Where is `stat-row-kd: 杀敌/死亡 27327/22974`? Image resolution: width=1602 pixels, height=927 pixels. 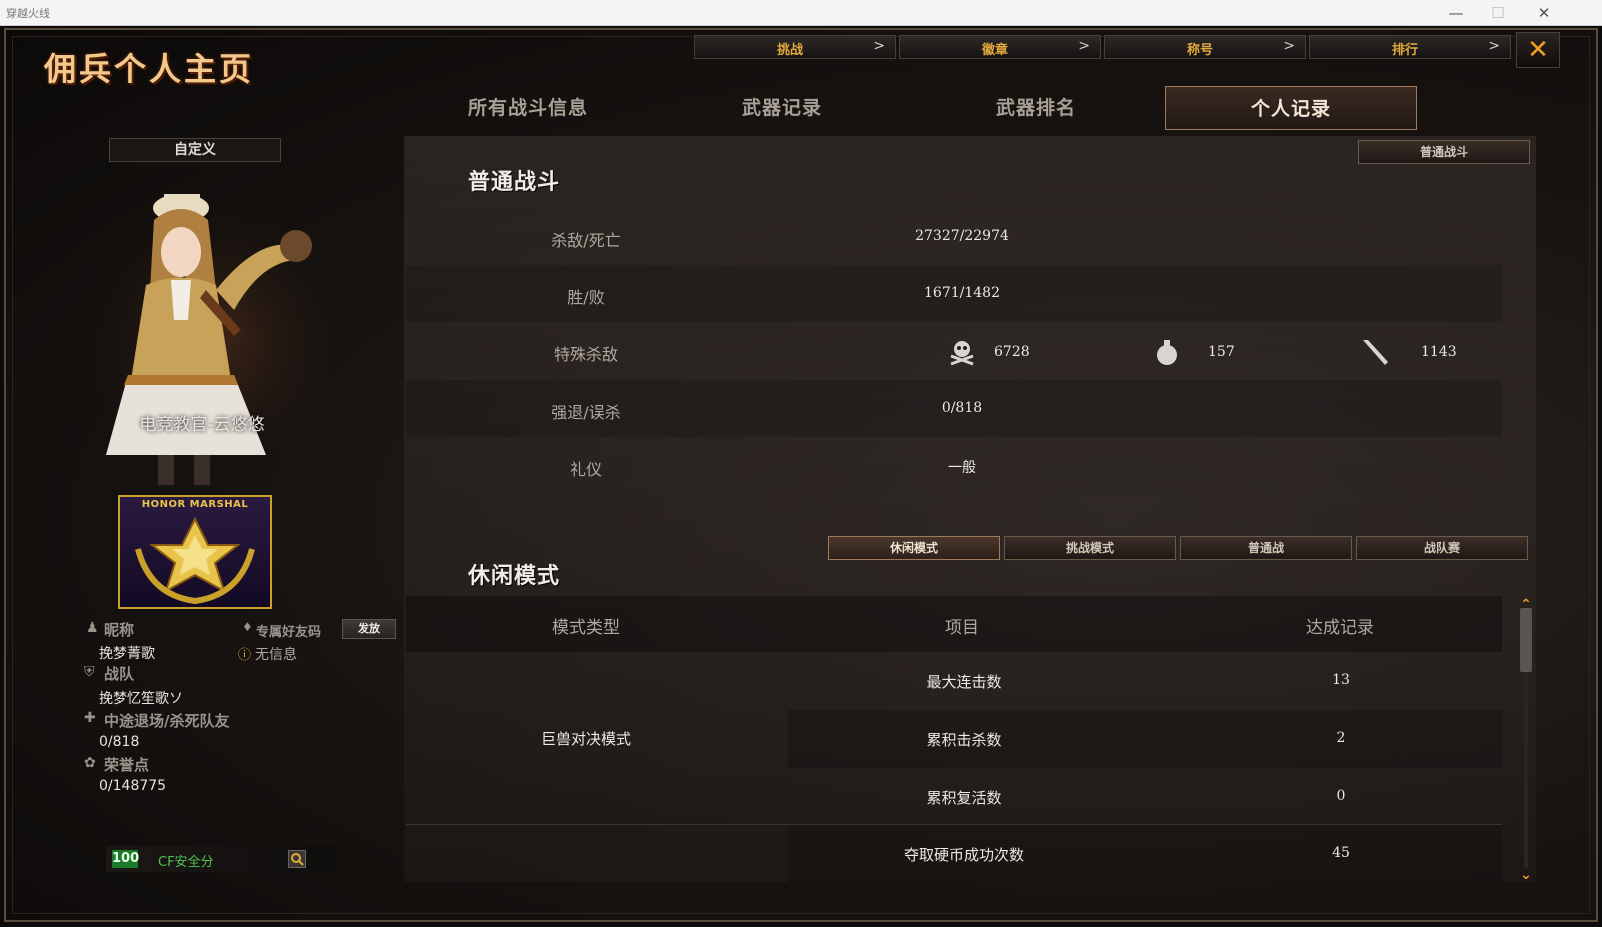
stat-row-kd: 杀敌/死亡 27327/22974 is located at coordinates (954, 236).